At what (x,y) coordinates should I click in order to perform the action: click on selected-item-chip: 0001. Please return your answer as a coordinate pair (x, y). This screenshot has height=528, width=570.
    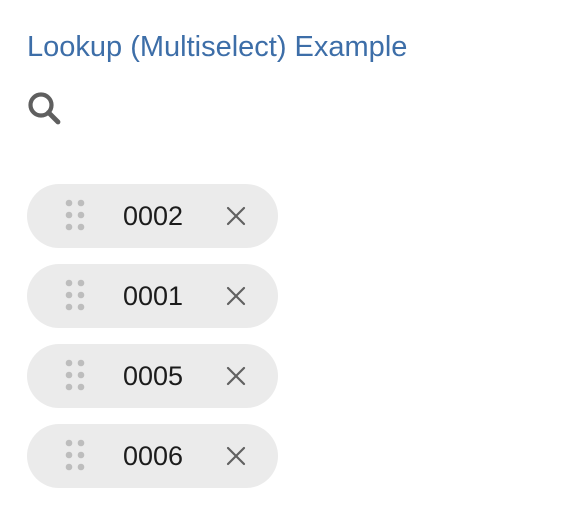
    Looking at the image, I should click on (152, 296).